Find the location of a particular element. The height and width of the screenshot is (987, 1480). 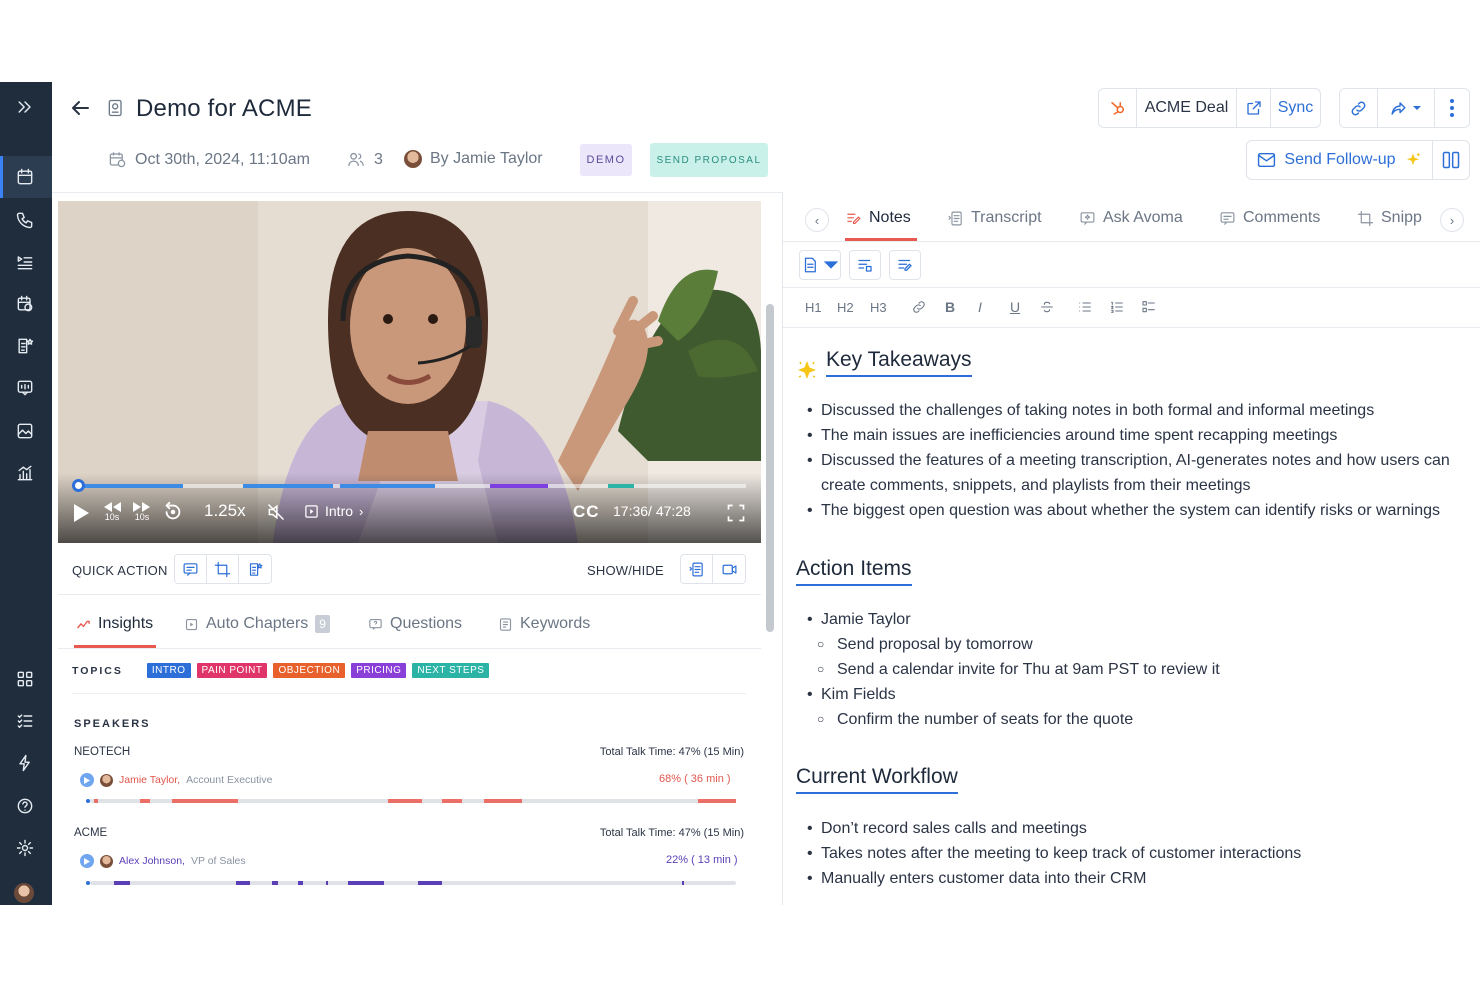

insert-notes-icon is located at coordinates (865, 265).